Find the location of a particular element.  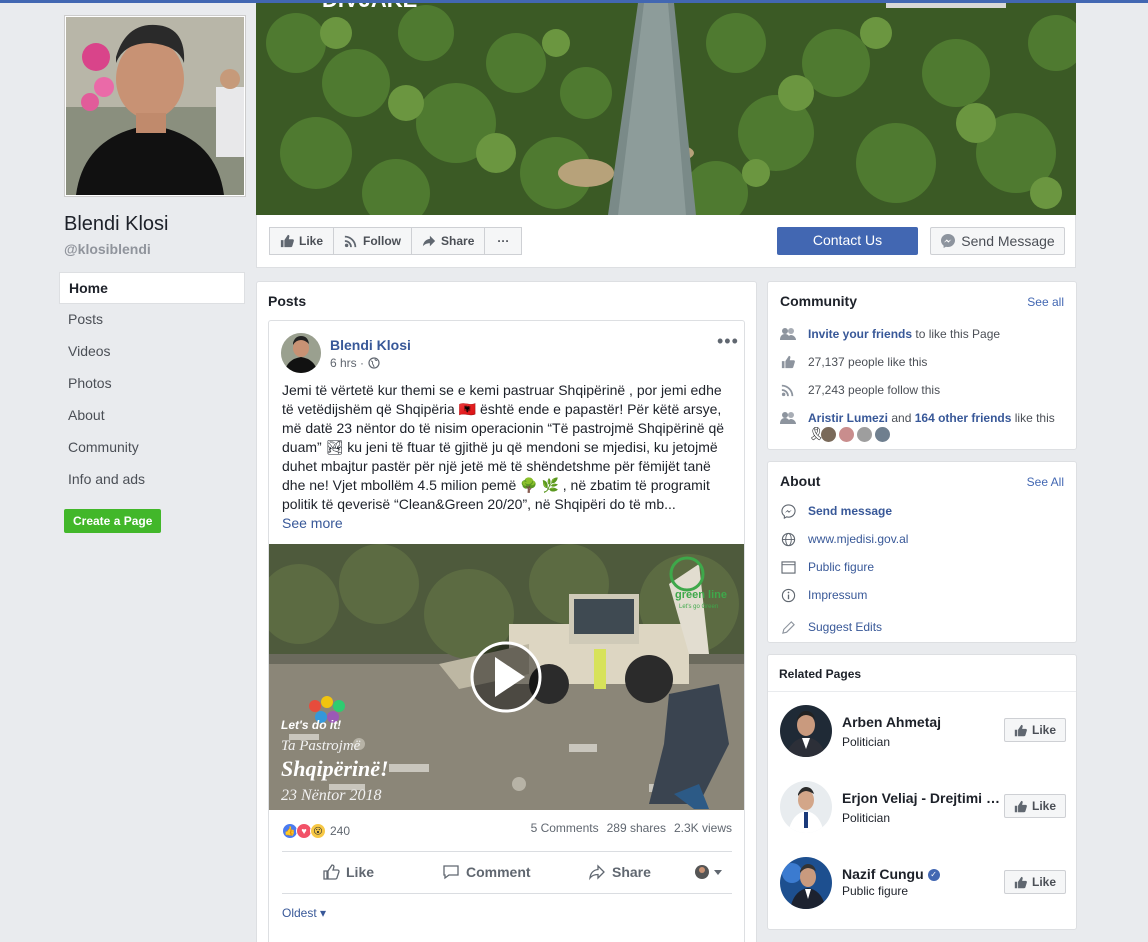

cover-title-text: DIVJAKE is located at coordinates (369, 7).